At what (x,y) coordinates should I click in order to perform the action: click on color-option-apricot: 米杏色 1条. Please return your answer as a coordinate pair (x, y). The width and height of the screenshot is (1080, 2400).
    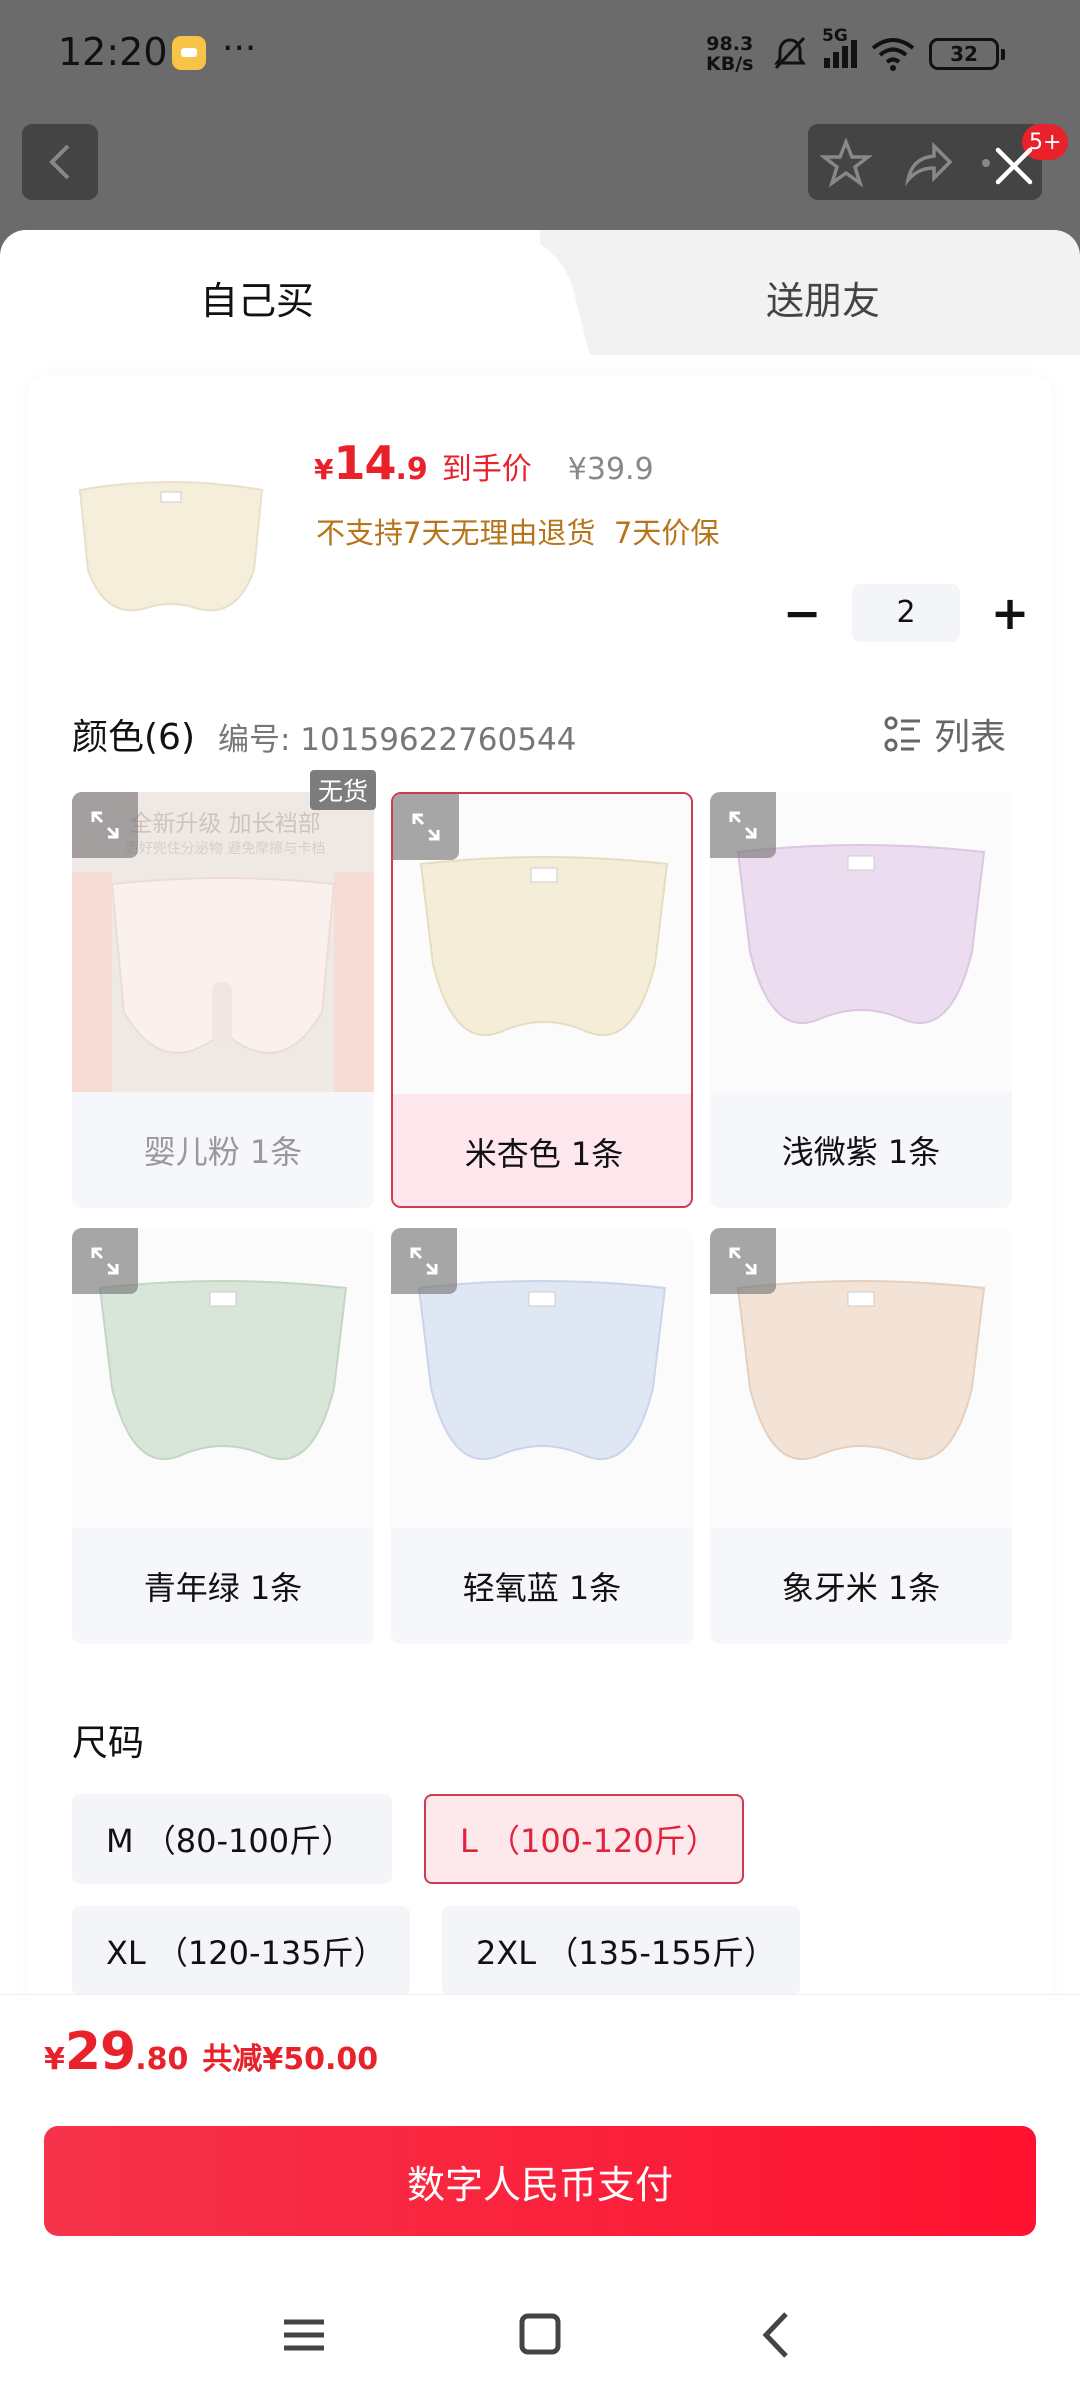
    Looking at the image, I should click on (542, 1000).